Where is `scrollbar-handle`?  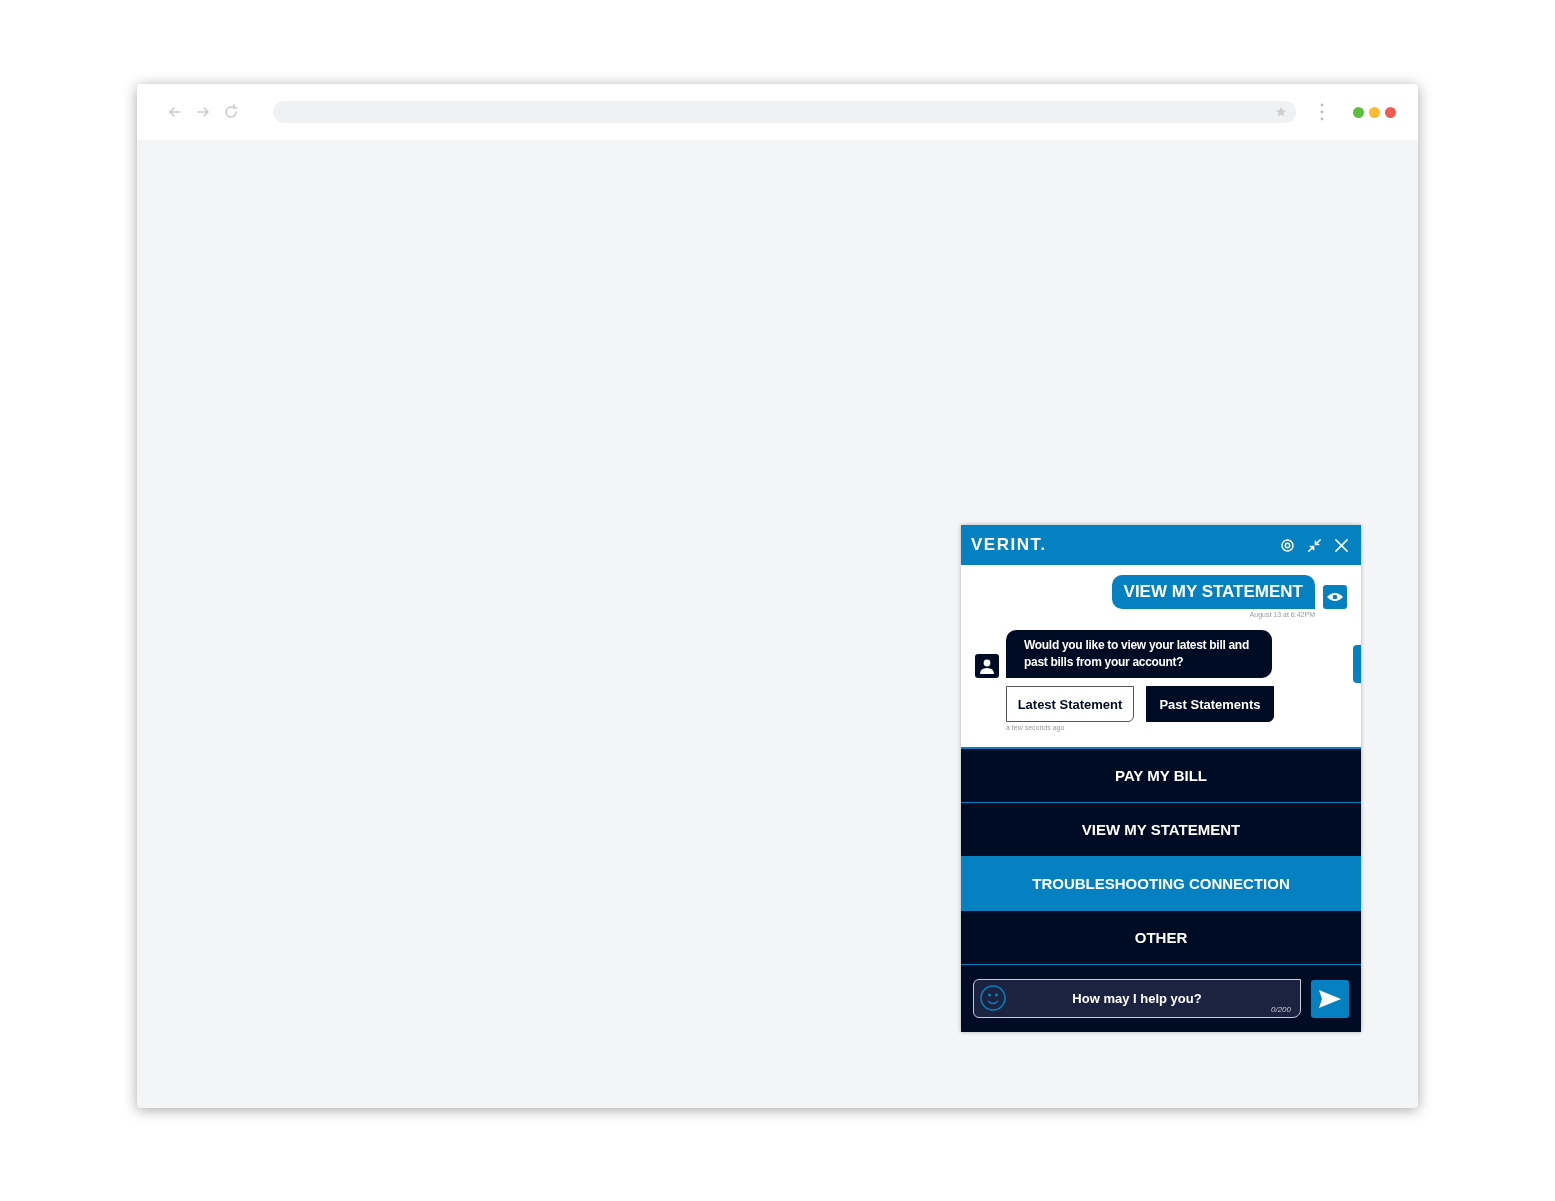 scrollbar-handle is located at coordinates (1357, 664).